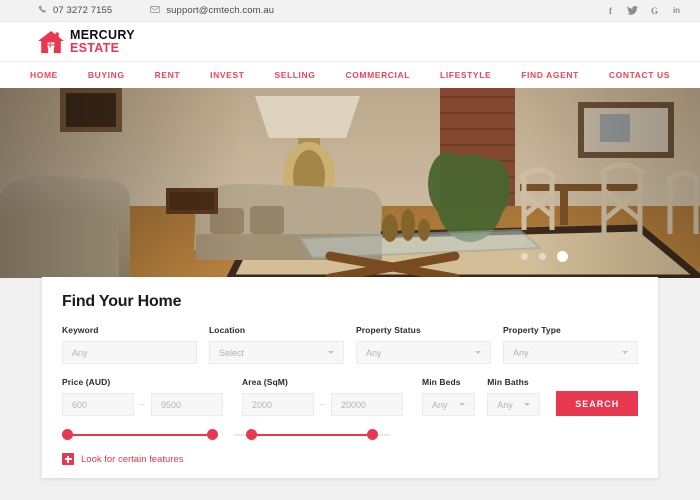 This screenshot has height=500, width=700. Describe the element at coordinates (44, 75) in the screenshot. I see `nav-item-home: HOME` at that location.